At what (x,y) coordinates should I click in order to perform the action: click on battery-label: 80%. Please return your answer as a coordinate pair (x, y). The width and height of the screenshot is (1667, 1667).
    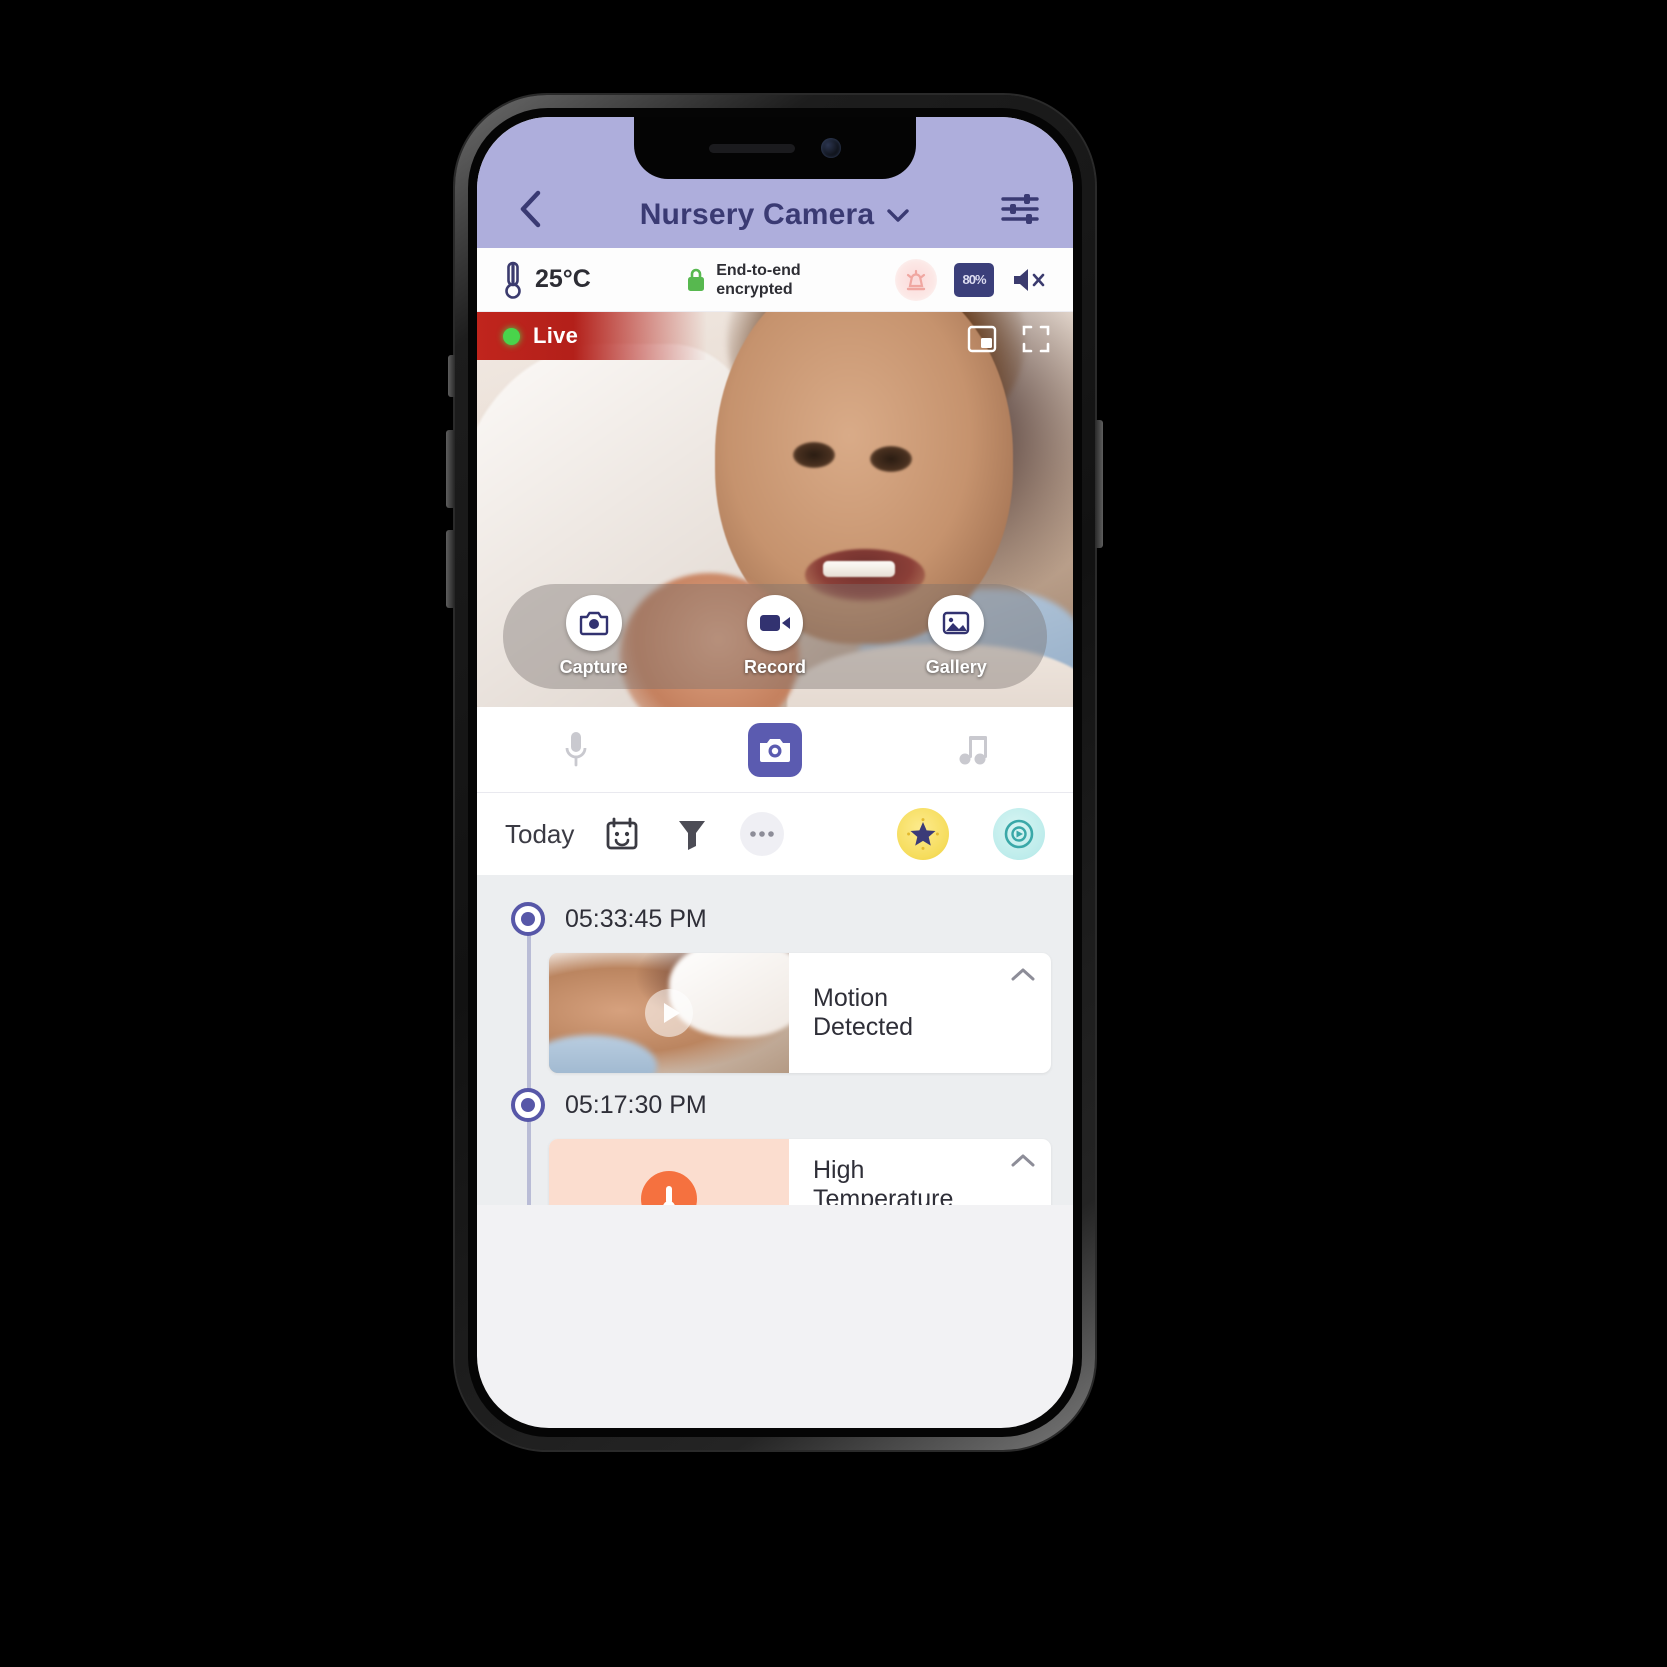
    Looking at the image, I should click on (974, 279).